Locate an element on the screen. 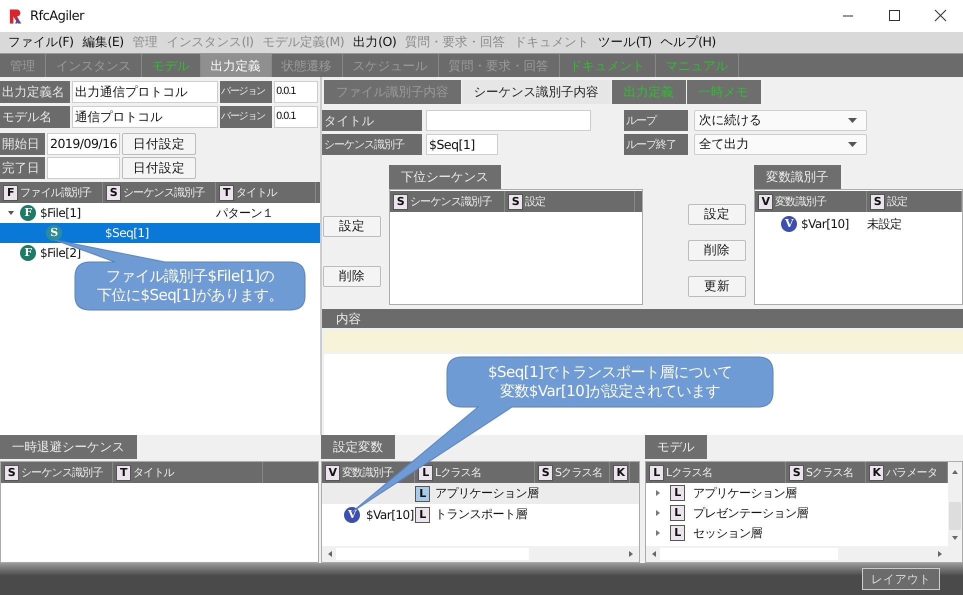  letter-tag: F is located at coordinates (10, 192).